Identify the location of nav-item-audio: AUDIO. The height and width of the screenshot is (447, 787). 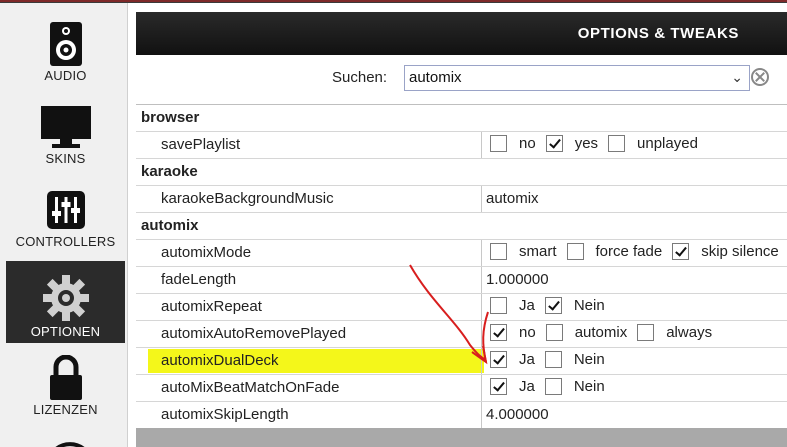
(65, 47).